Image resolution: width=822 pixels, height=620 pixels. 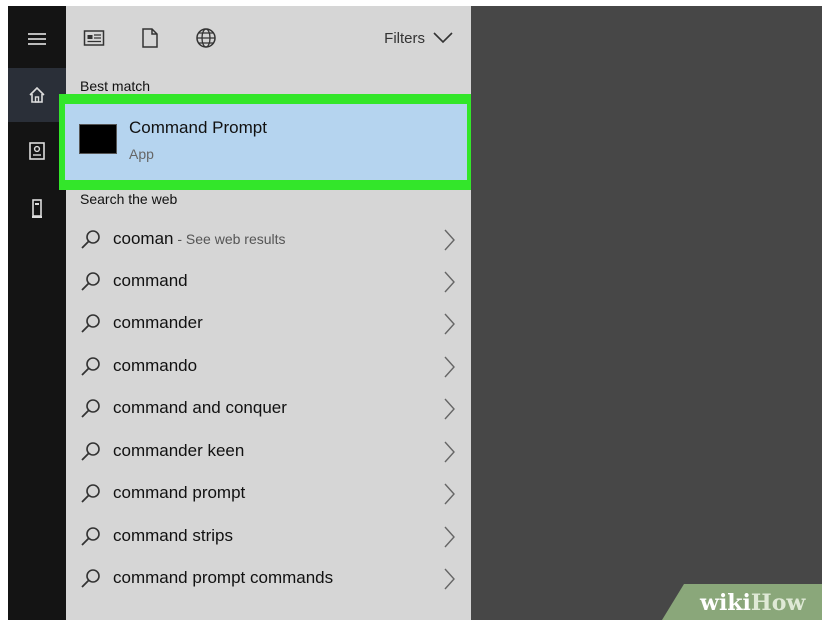 I want to click on watermark-wiki: wiki, so click(x=725, y=603).